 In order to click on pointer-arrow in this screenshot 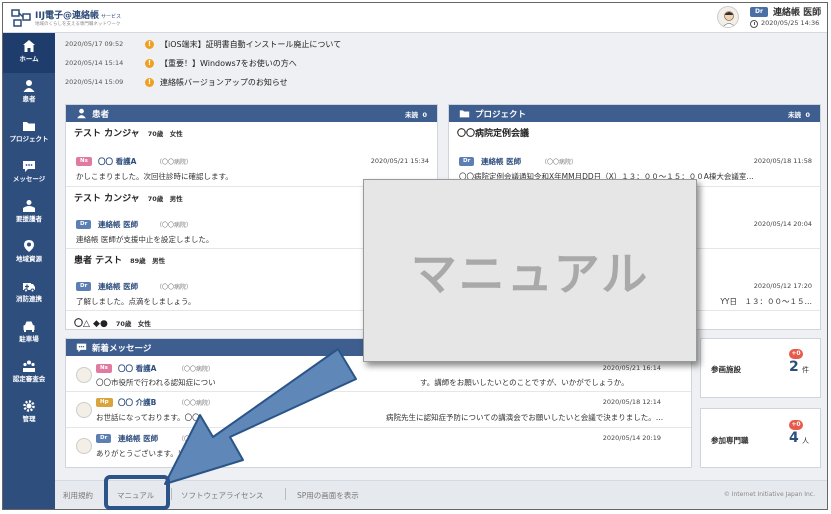, I will do `click(260, 416)`.